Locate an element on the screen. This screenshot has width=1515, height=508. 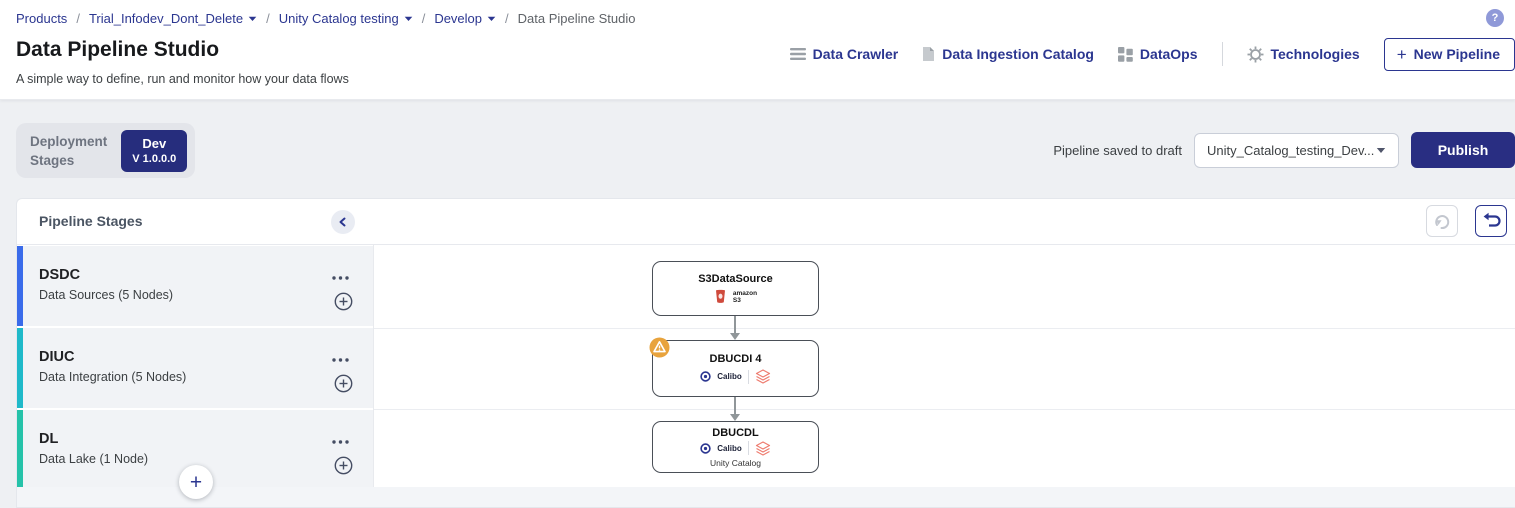
node-s3datasource: S3DataSource amazon S3 is located at coordinates (735, 288).